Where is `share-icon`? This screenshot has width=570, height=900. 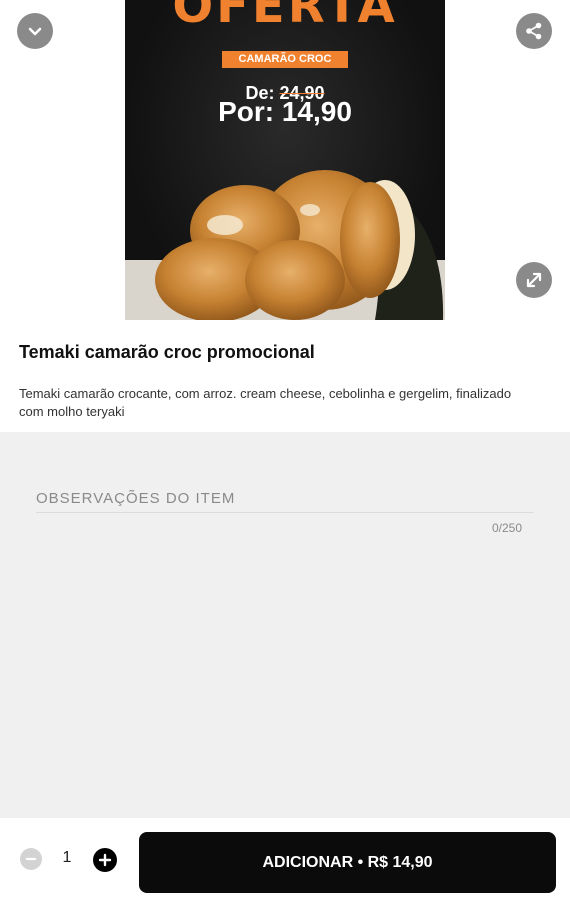
share-icon is located at coordinates (534, 31).